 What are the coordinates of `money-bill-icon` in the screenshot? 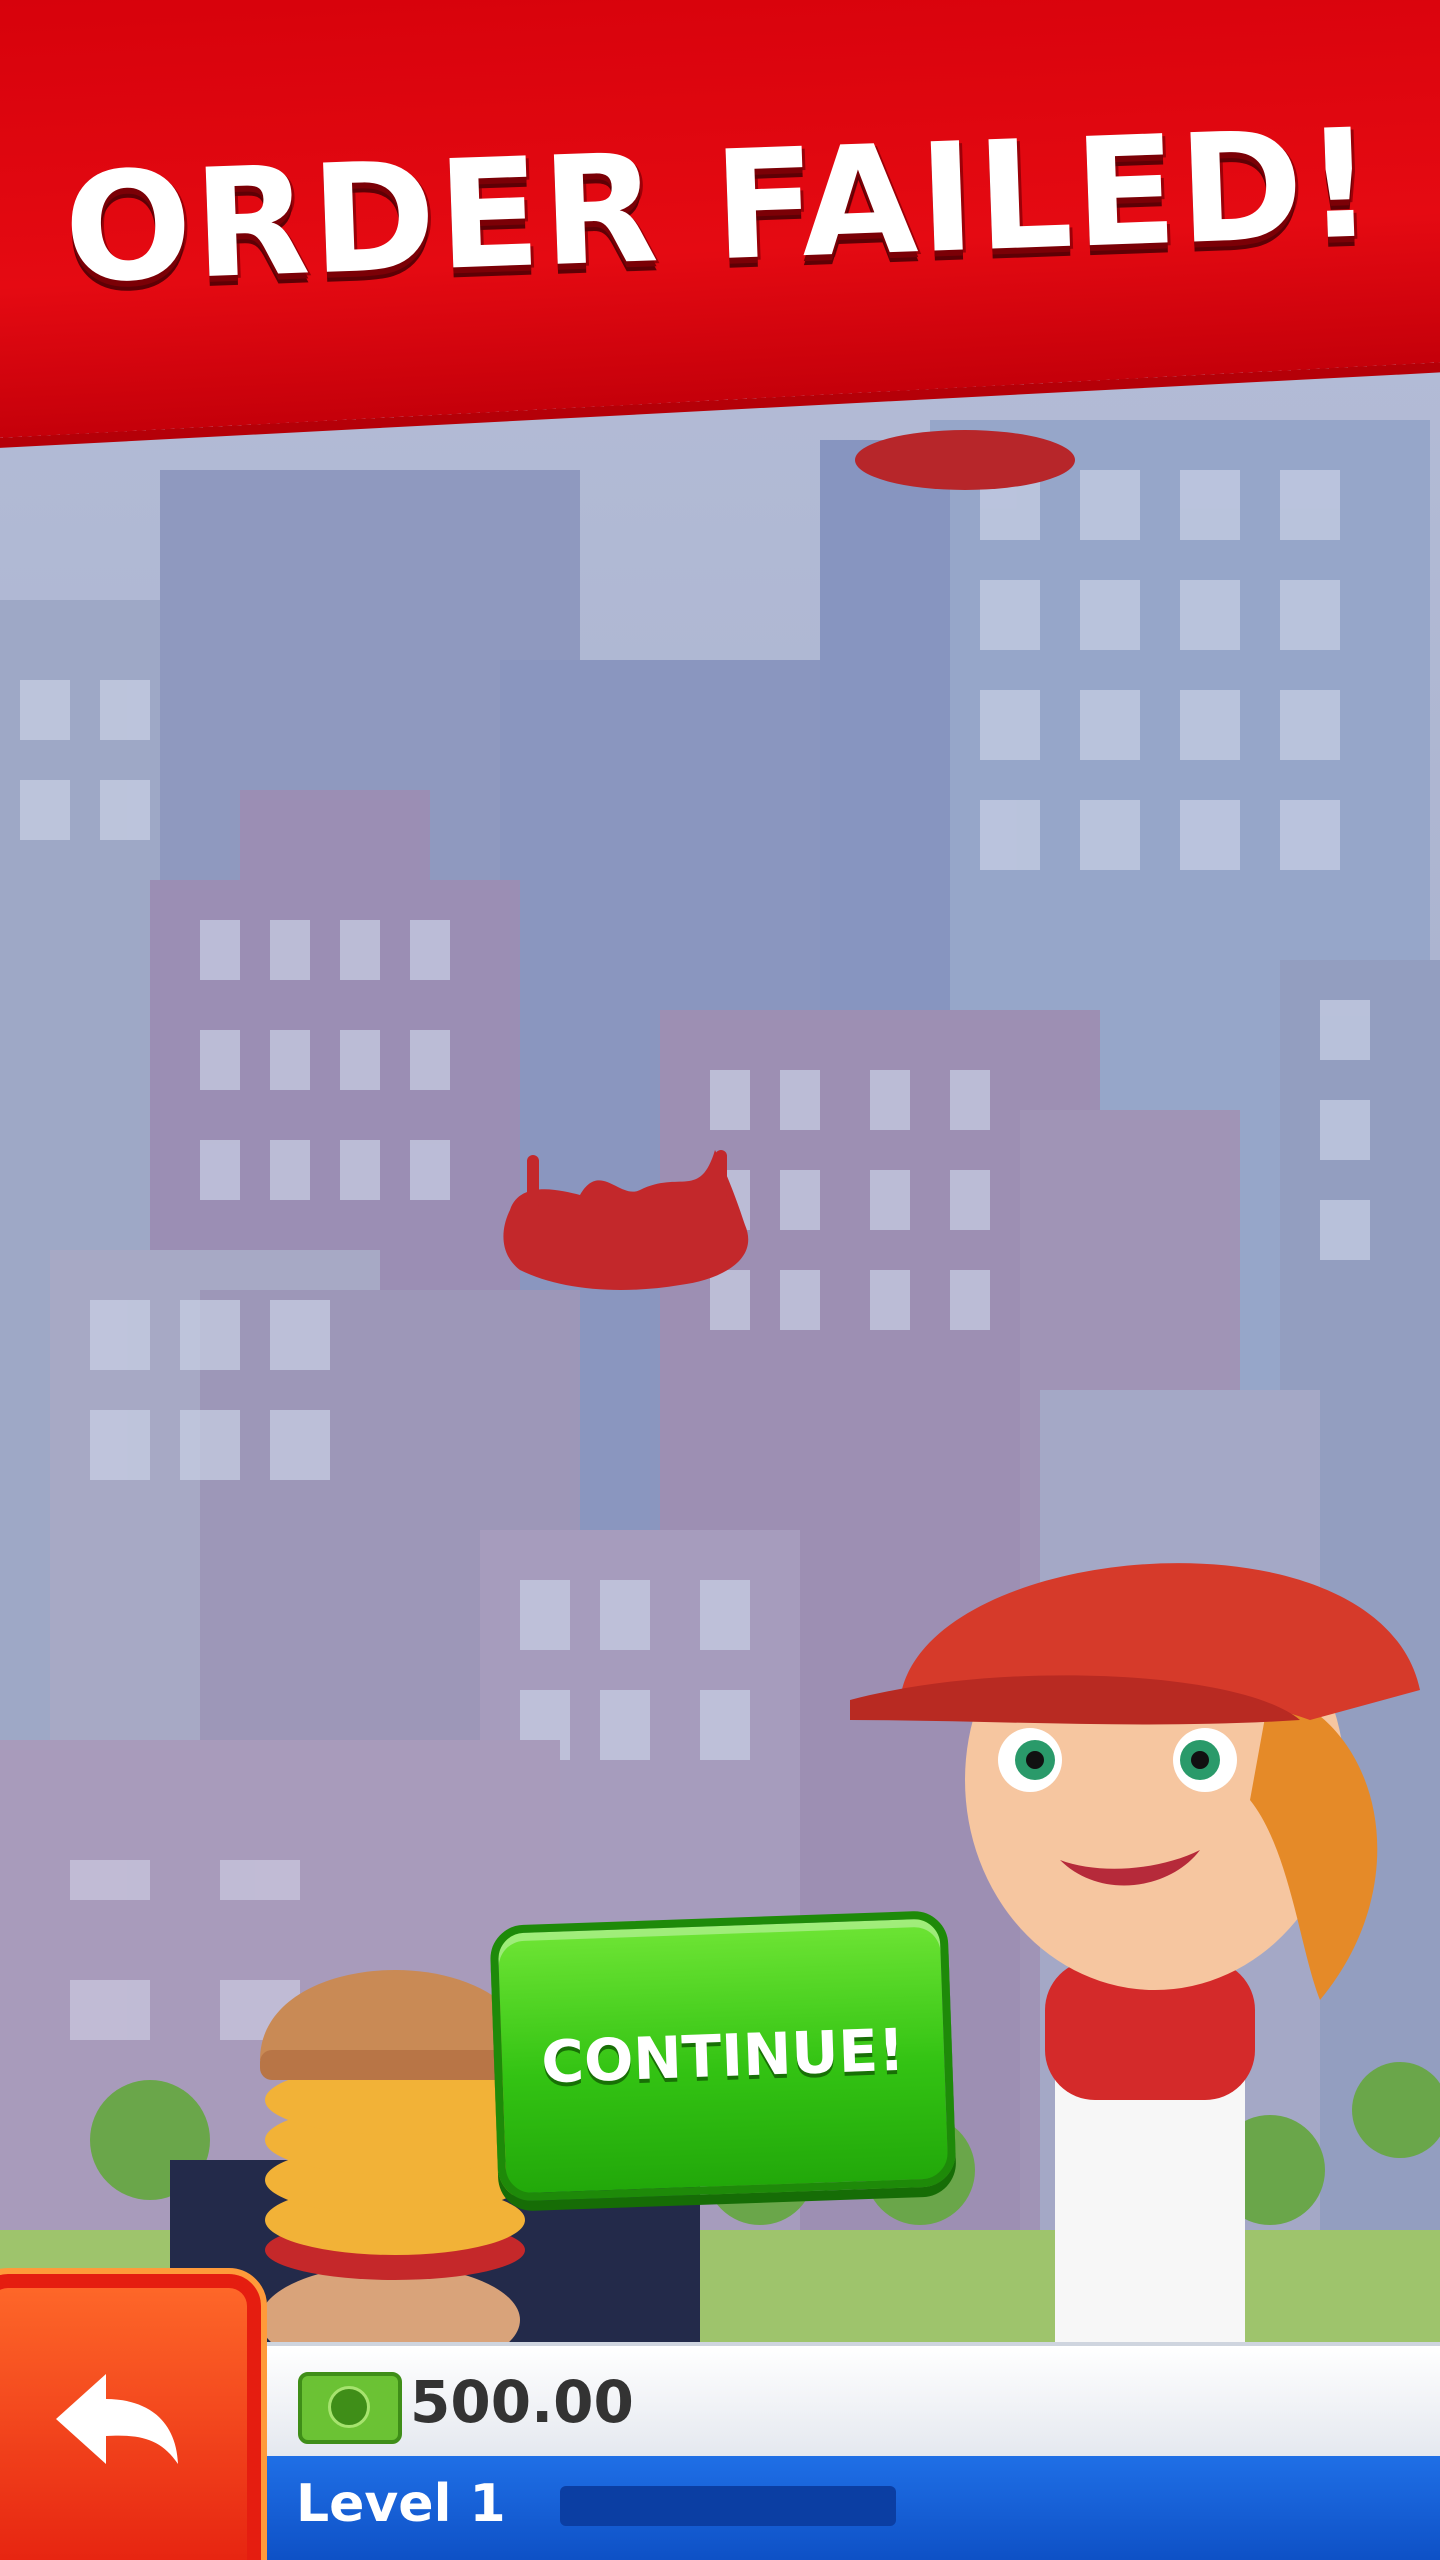 It's located at (350, 2408).